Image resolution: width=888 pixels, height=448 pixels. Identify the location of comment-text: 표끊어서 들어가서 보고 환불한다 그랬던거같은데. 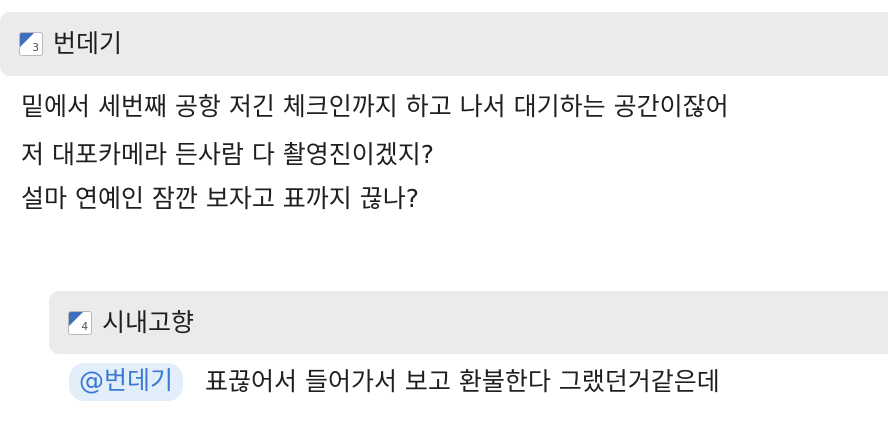
(462, 381).